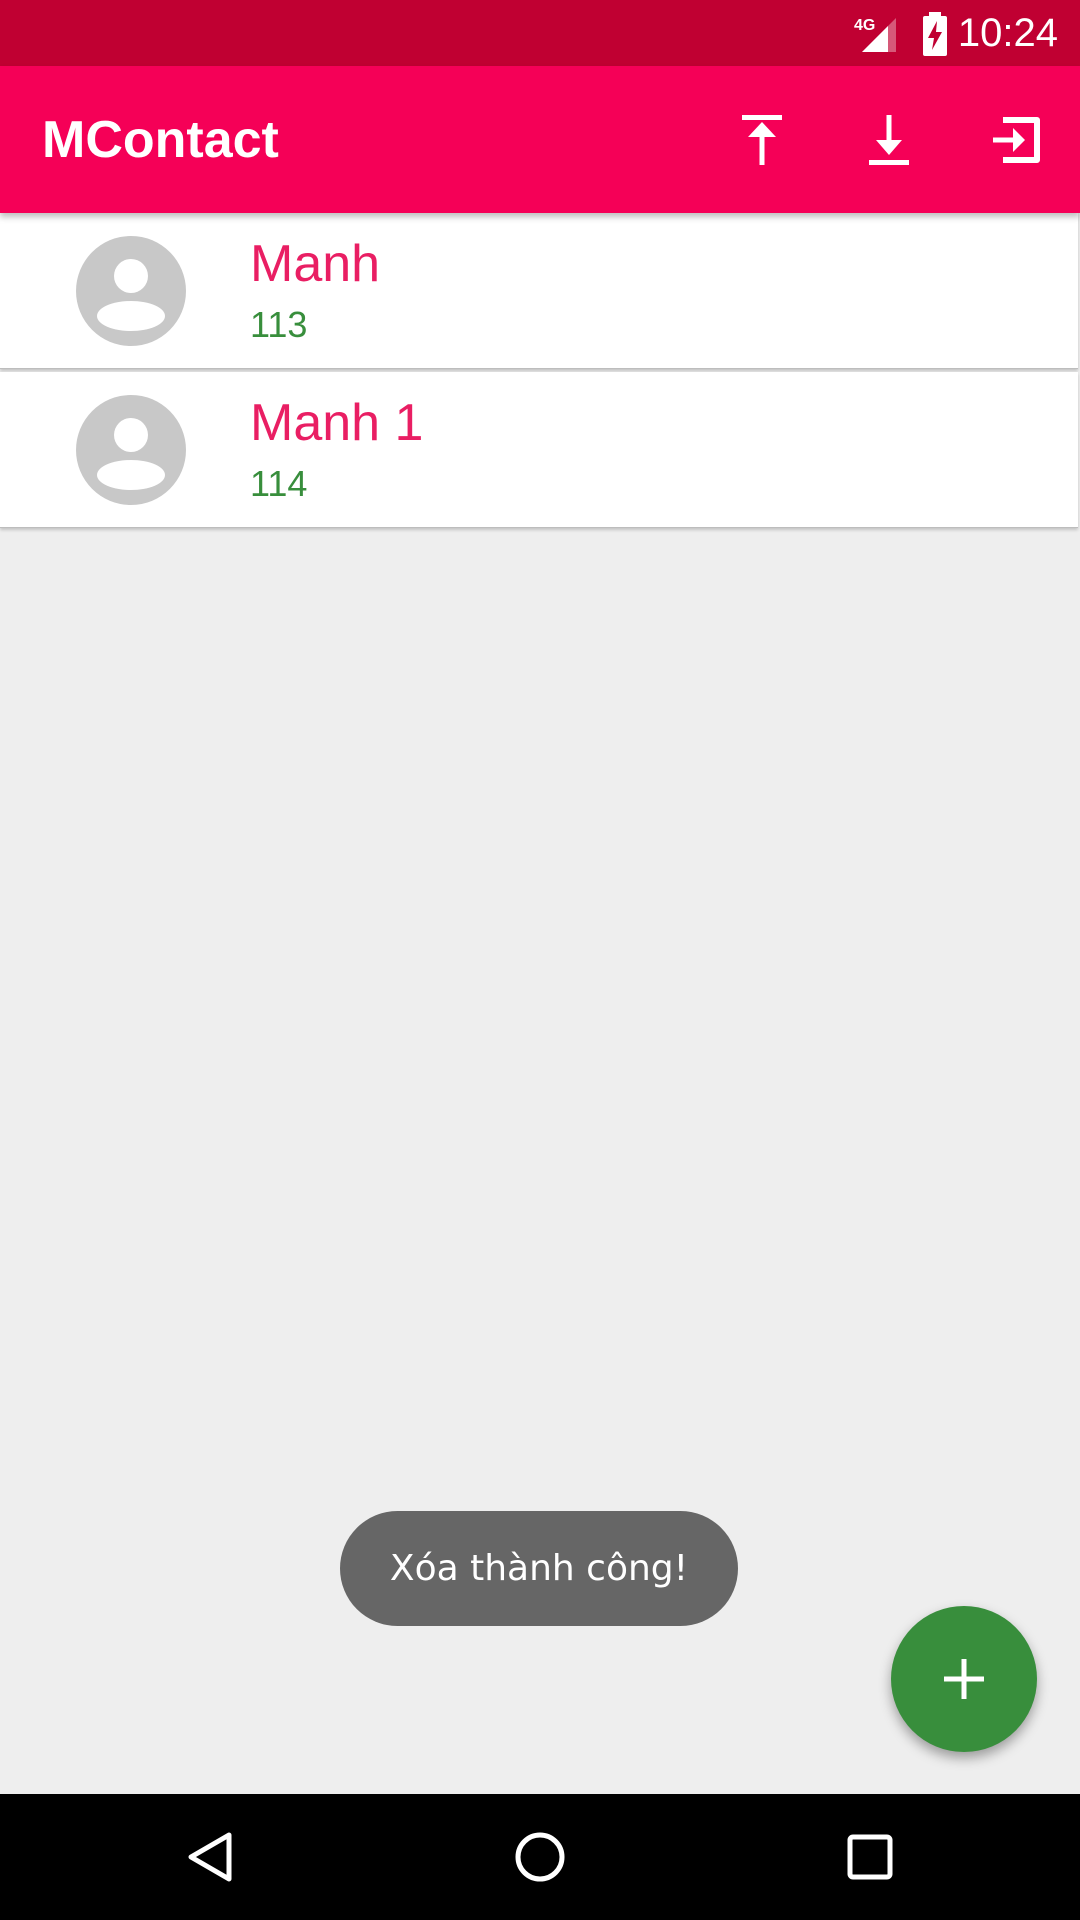  I want to click on add-contact-button, so click(964, 1679).